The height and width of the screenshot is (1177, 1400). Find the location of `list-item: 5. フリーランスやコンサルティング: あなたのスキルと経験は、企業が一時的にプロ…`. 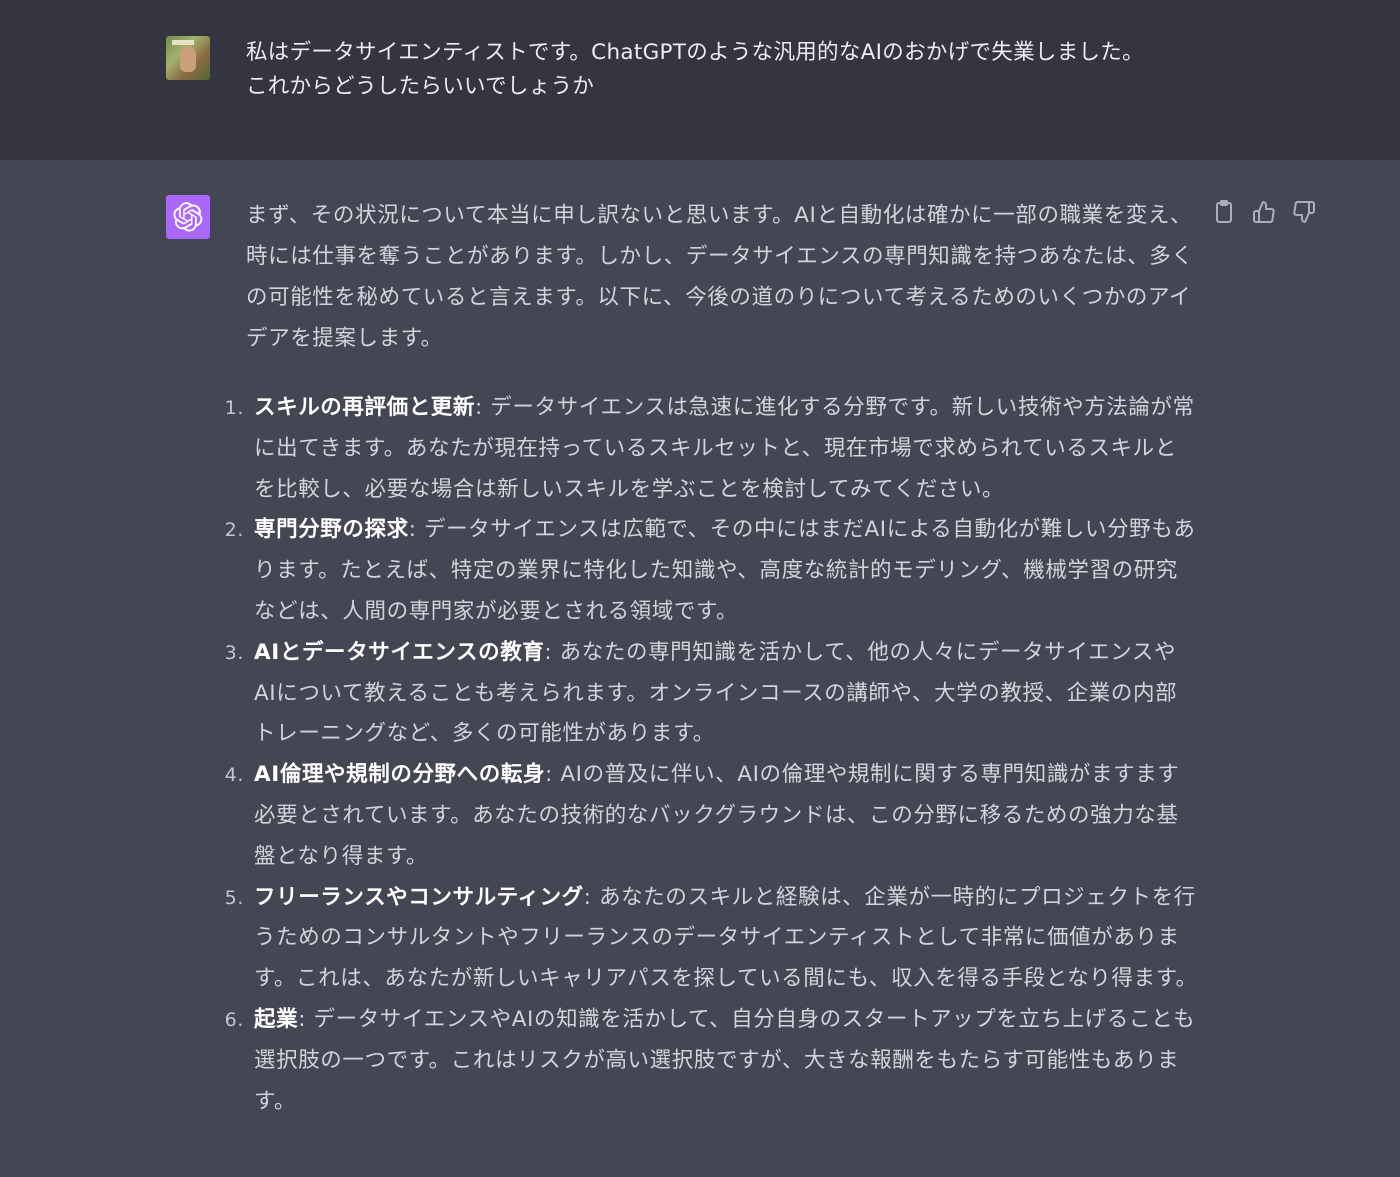

list-item: 5. フリーランスやコンサルティング: あなたのスキルと経験は、企業が一時的にプロ… is located at coordinates (710, 939).